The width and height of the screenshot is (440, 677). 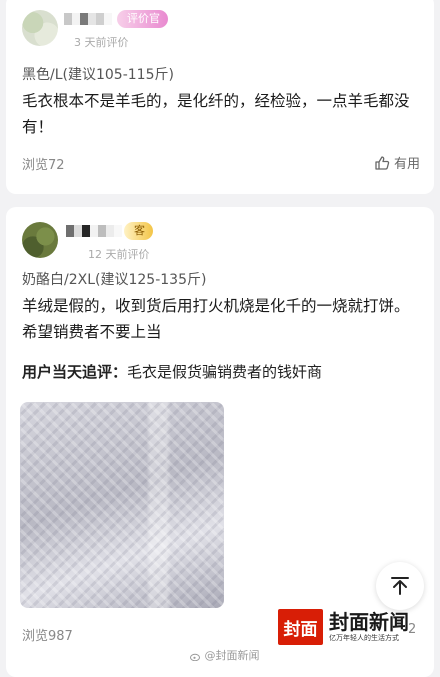 I want to click on followup-label: 用户当天追评：, so click(x=75, y=372).